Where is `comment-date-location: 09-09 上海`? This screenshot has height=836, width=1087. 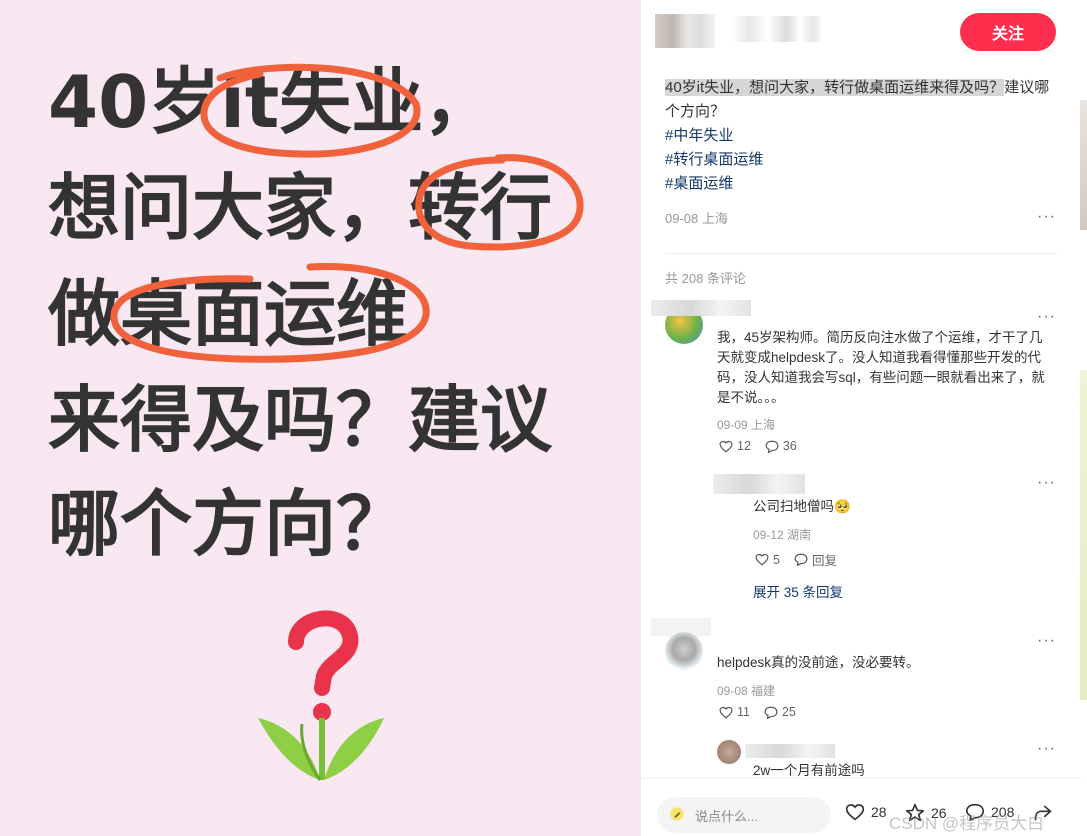 comment-date-location: 09-09 上海 is located at coordinates (746, 425).